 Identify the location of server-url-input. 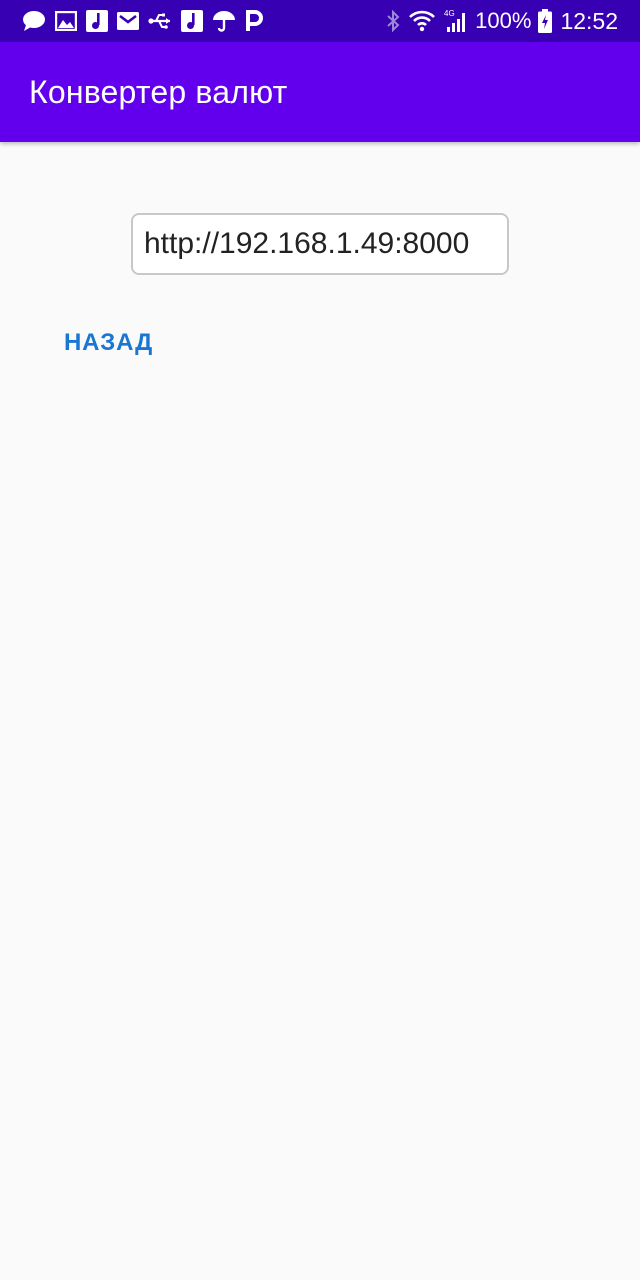
(320, 244).